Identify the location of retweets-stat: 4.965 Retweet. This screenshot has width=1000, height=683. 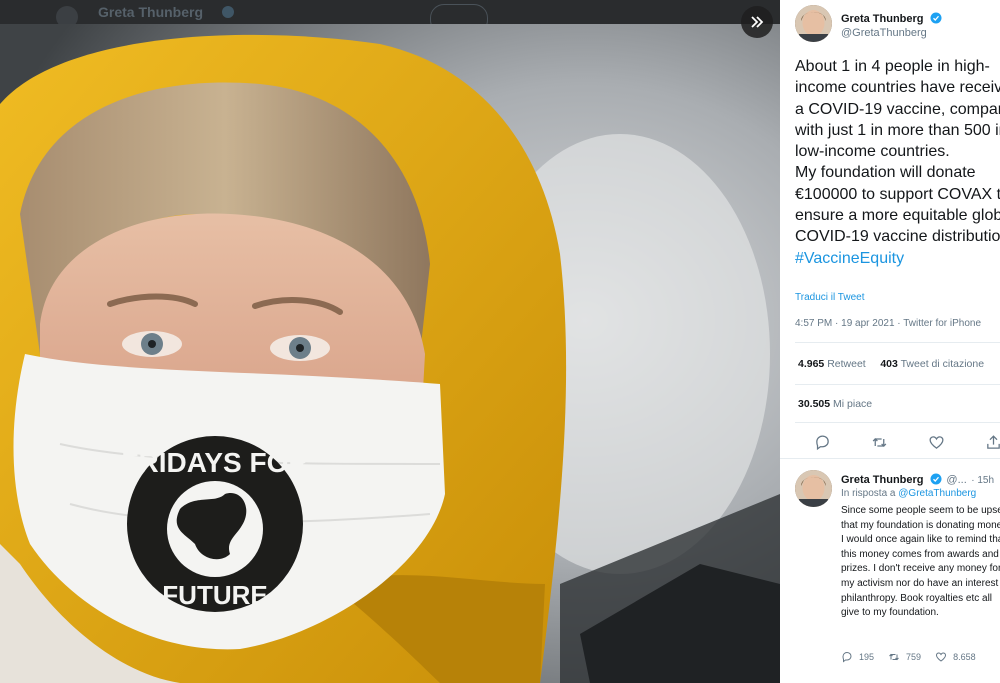
(832, 364).